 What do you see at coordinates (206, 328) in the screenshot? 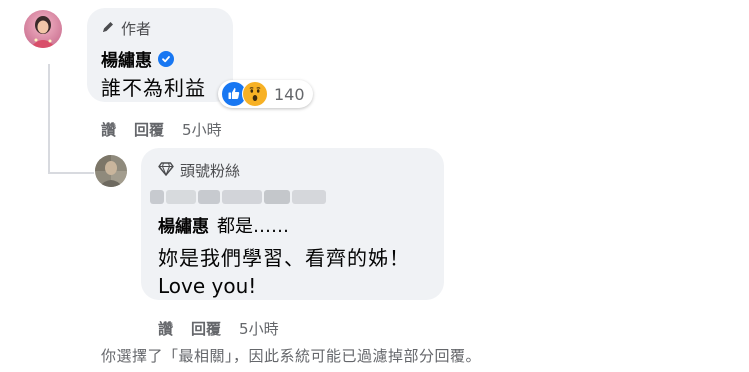
I see `reply-reply-button: 回覆` at bounding box center [206, 328].